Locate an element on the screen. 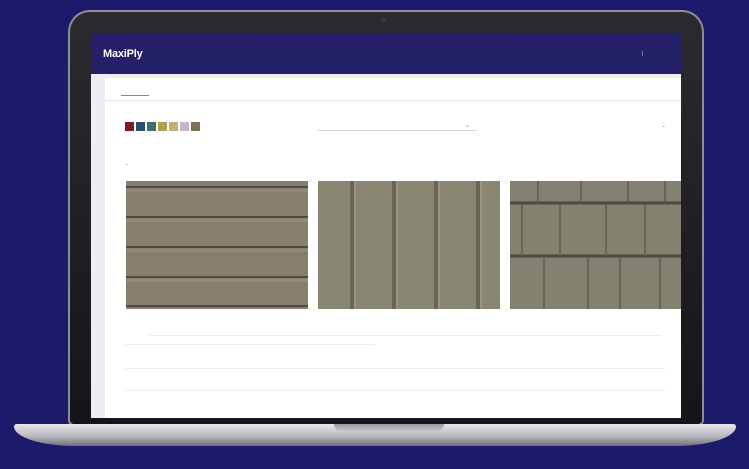  board-batten-image is located at coordinates (409, 245).